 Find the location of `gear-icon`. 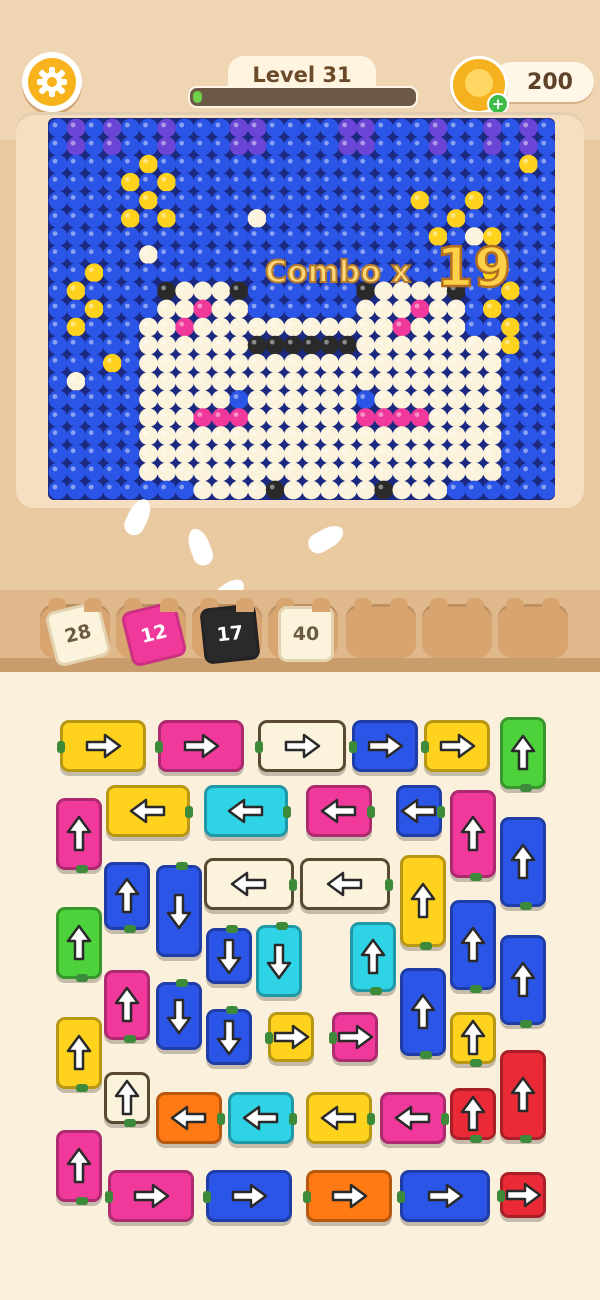

gear-icon is located at coordinates (52, 82).